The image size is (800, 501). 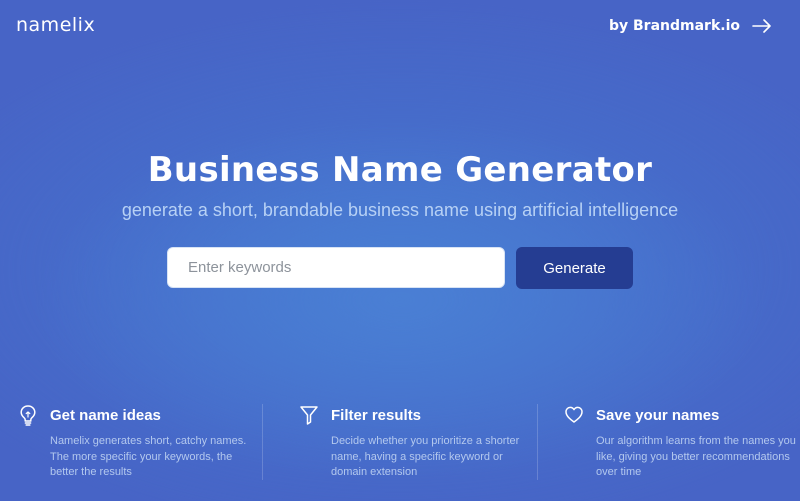 I want to click on heart-icon, so click(x=574, y=414).